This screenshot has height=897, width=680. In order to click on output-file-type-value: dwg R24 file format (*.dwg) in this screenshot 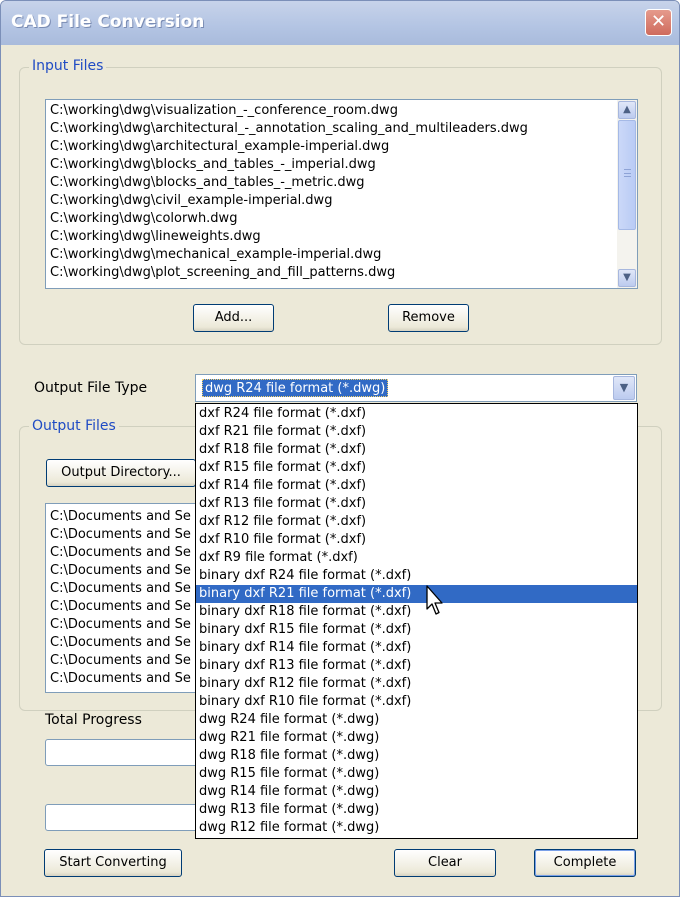, I will do `click(295, 388)`.